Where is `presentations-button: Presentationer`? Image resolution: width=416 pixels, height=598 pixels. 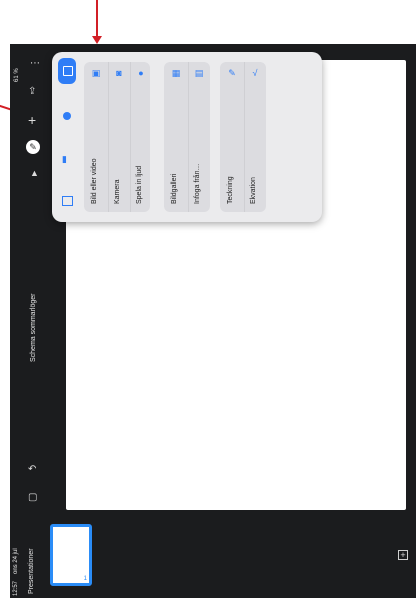
presentations-button: Presentationer is located at coordinates (31, 571).